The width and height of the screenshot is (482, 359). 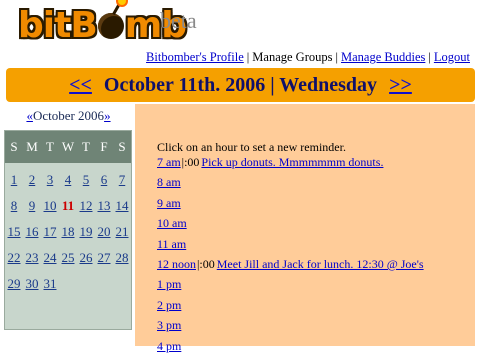 What do you see at coordinates (292, 57) in the screenshot?
I see `manage-groups-current: Manage Groups` at bounding box center [292, 57].